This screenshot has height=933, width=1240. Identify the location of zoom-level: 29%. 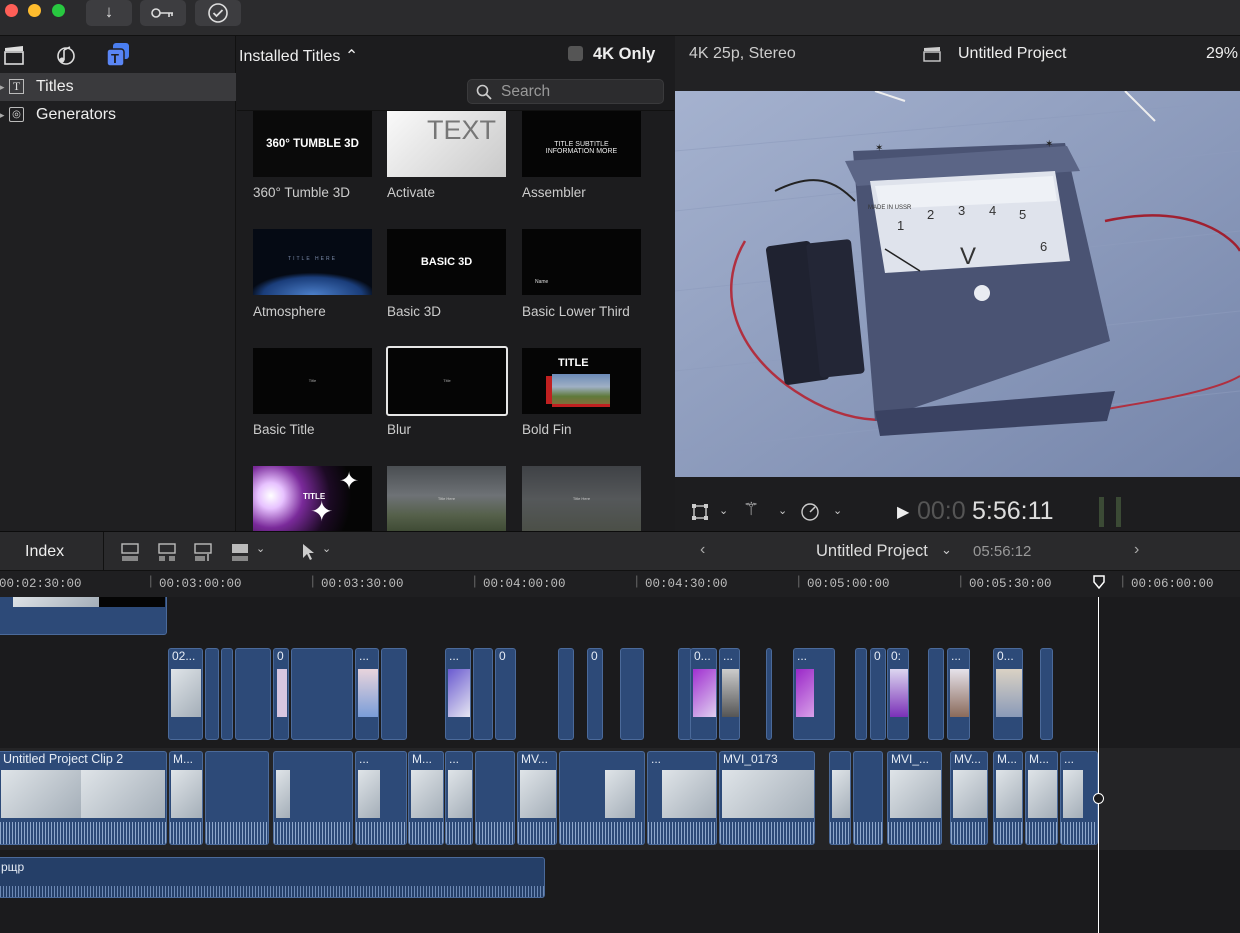
(1222, 54).